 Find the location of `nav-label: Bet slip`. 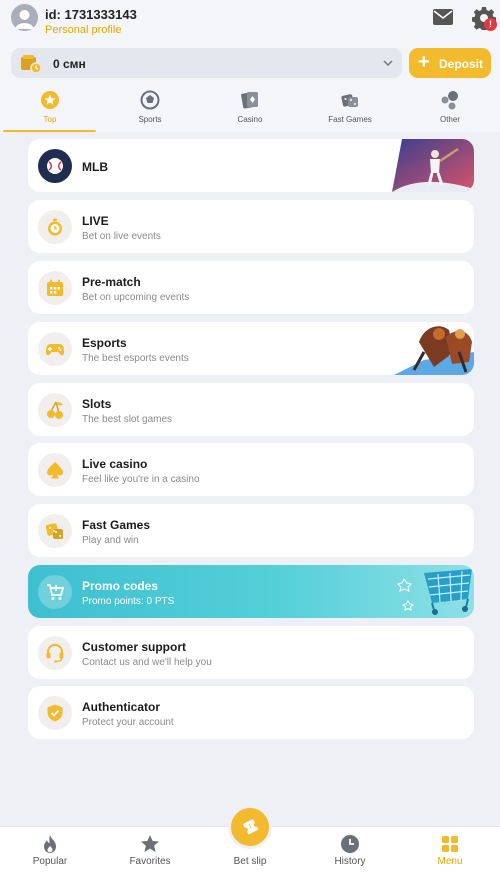

nav-label: Bet slip is located at coordinates (250, 861).